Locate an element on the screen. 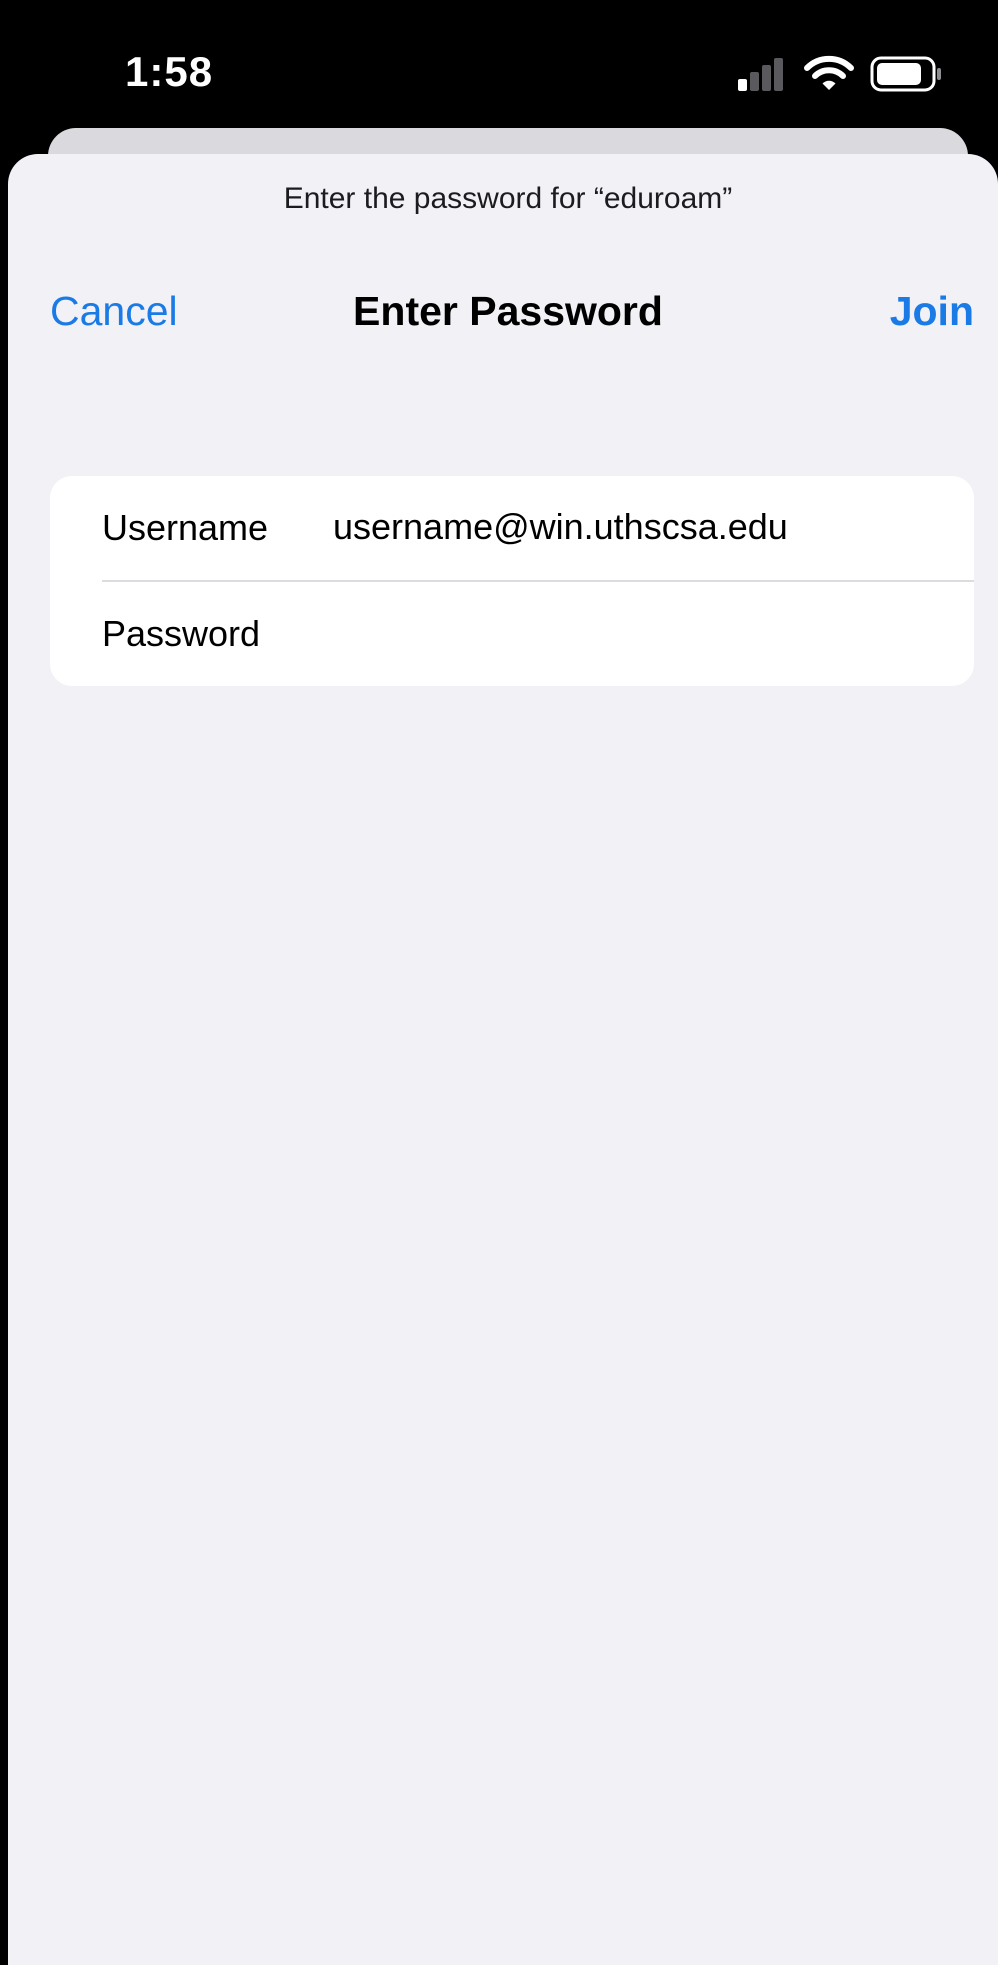 This screenshot has width=998, height=1965. password-label: Password is located at coordinates (181, 633).